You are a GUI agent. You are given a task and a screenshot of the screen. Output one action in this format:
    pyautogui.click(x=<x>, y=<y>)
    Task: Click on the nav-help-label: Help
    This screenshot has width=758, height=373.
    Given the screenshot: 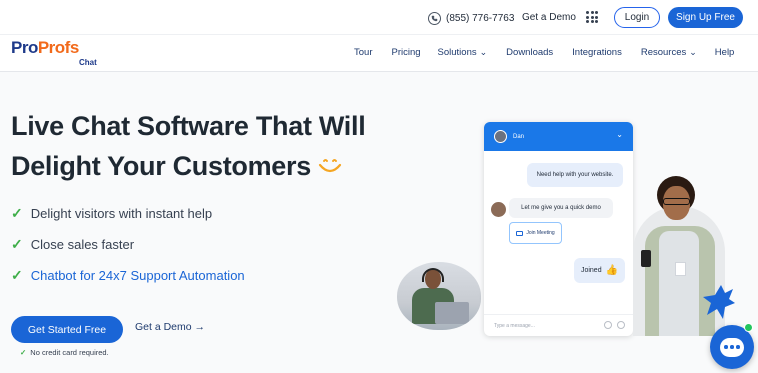 What is the action you would take?
    pyautogui.click(x=724, y=52)
    